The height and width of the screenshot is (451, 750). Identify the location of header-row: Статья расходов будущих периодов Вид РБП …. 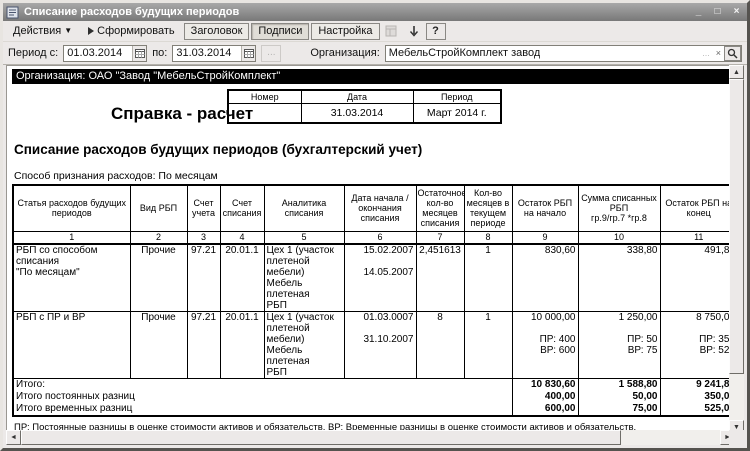
(373, 208).